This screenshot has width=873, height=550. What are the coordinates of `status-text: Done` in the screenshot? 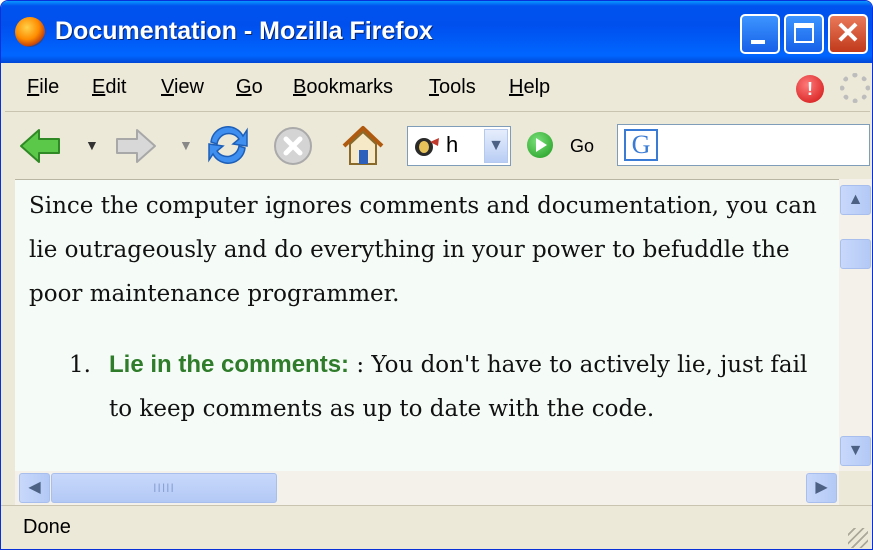 It's located at (47, 527).